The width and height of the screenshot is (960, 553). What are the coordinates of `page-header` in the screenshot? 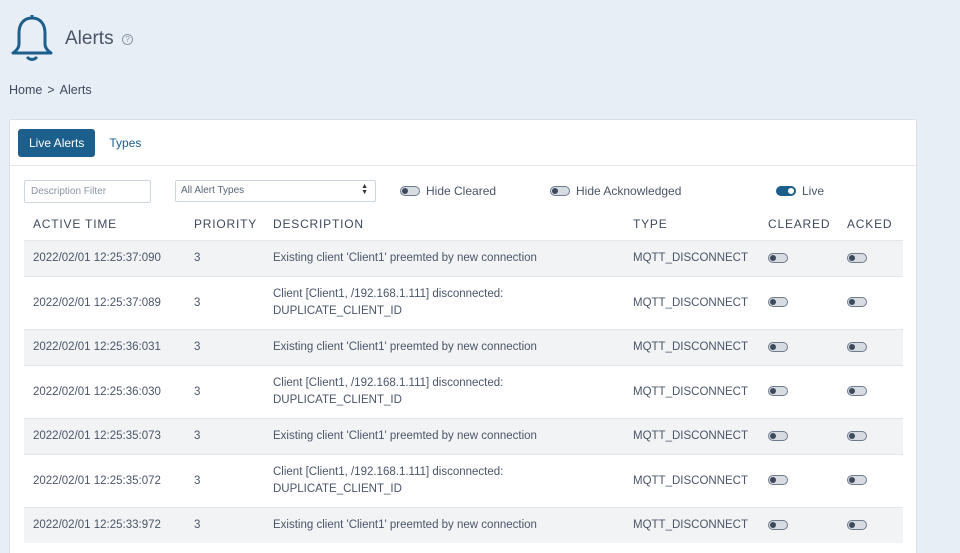 It's located at (32, 39).